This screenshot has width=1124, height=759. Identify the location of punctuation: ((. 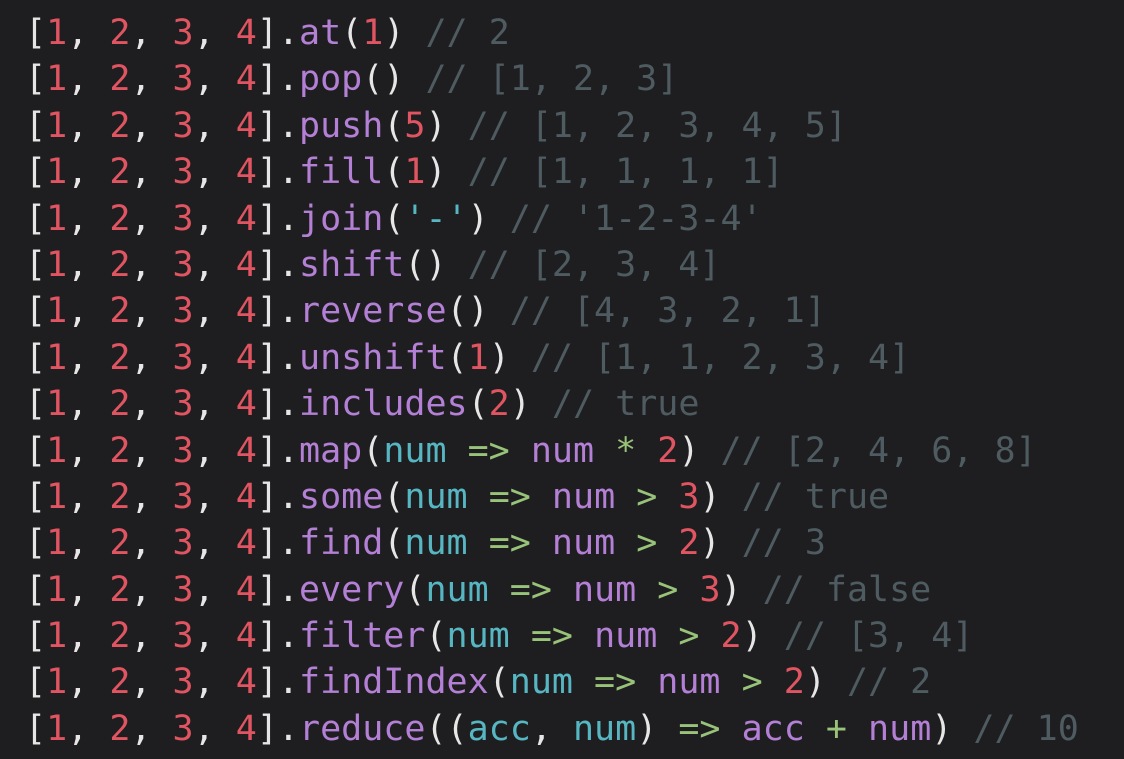
(446, 728).